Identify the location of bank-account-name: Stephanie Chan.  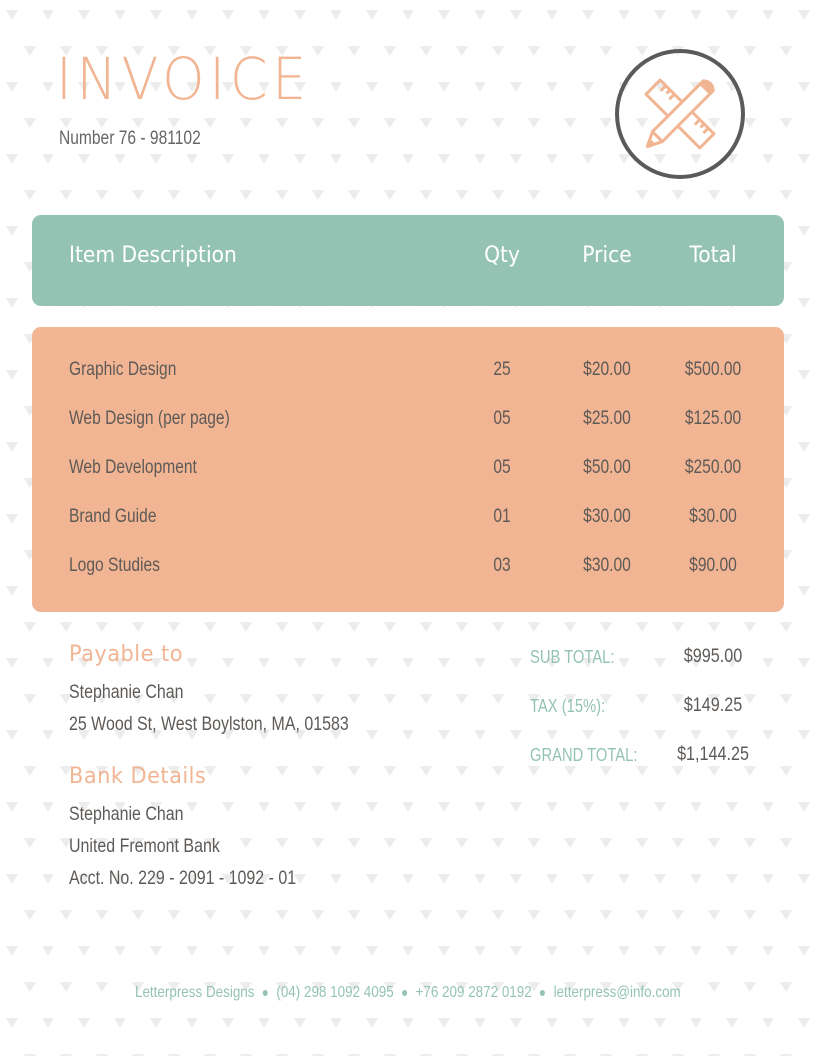
(126, 814).